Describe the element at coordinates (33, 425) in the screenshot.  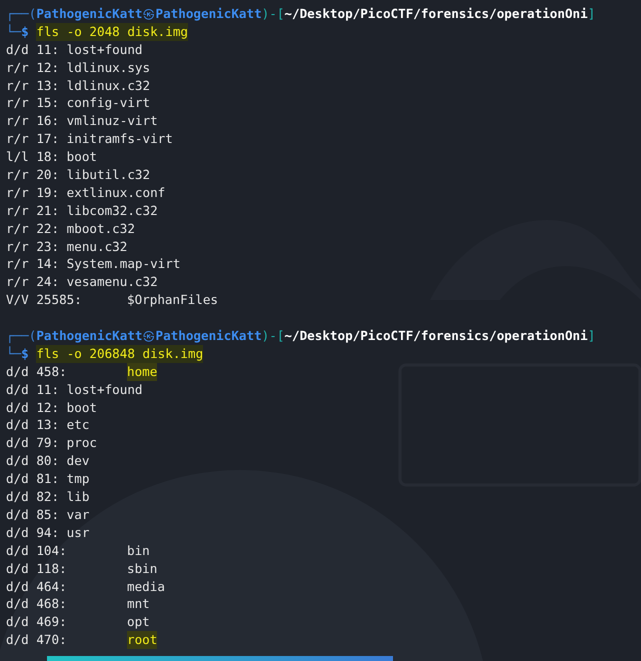
I see `entry-type-inode: d/d 13:` at that location.